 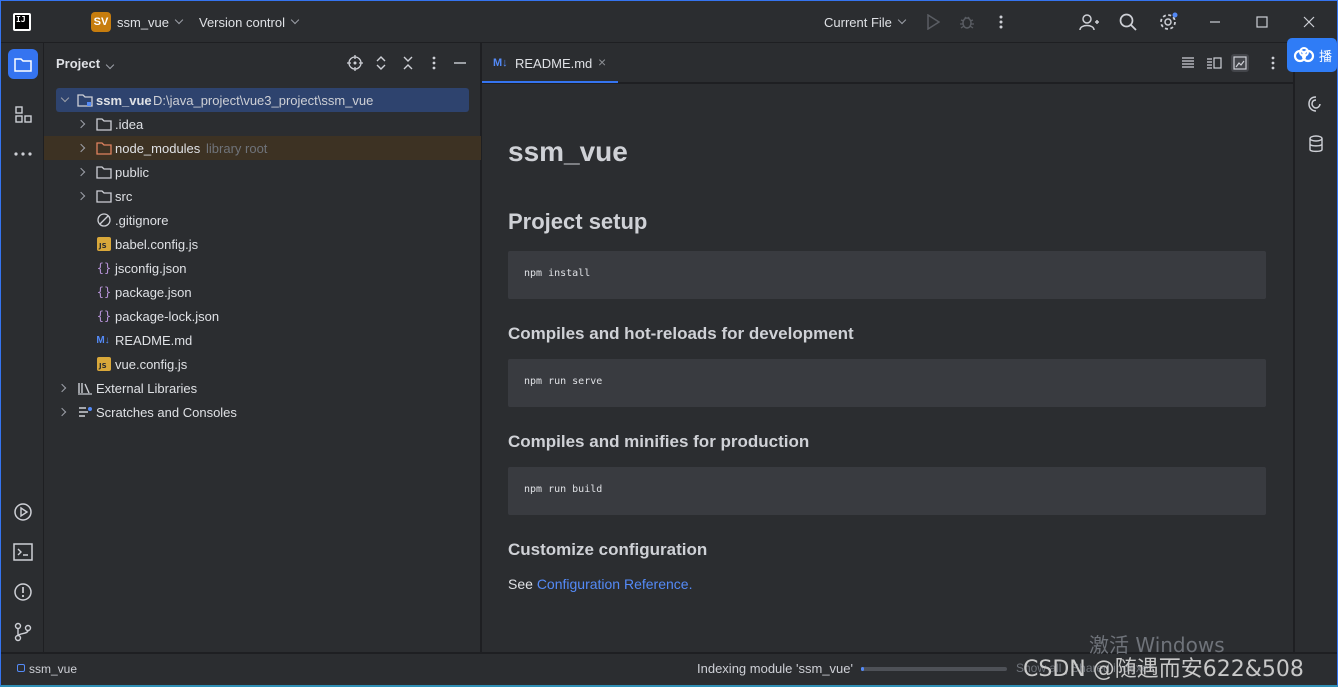 I want to click on csdn-watermark: CSDN @随遇而安622&508, so click(x=1163, y=669).